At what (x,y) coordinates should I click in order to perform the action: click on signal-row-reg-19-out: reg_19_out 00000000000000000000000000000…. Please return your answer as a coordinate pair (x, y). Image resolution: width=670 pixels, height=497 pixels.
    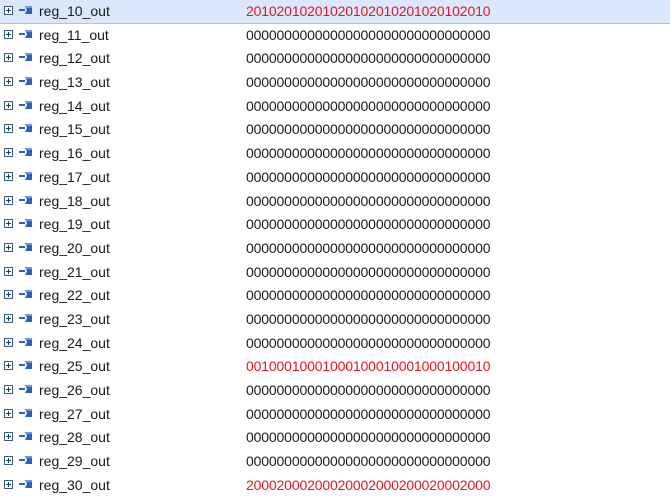
    Looking at the image, I should click on (335, 225).